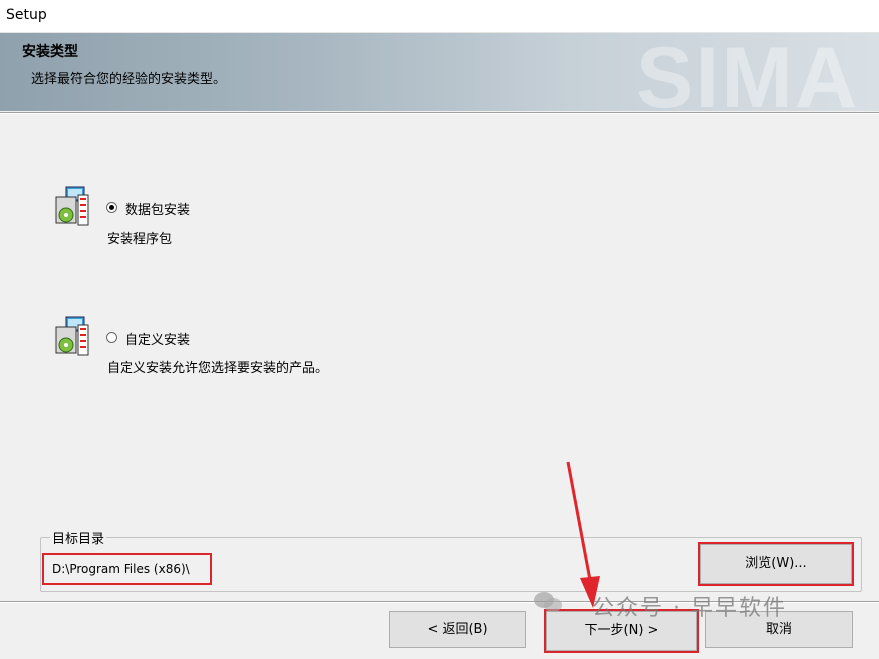  What do you see at coordinates (439, 113) in the screenshot?
I see `header-divider-highlight` at bounding box center [439, 113].